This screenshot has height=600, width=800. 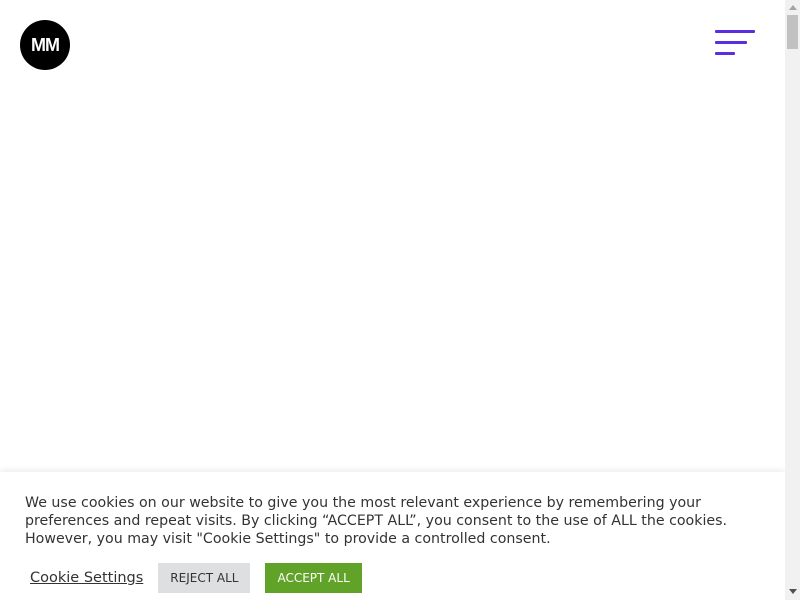 What do you see at coordinates (735, 31) in the screenshot?
I see `menu-bar-top` at bounding box center [735, 31].